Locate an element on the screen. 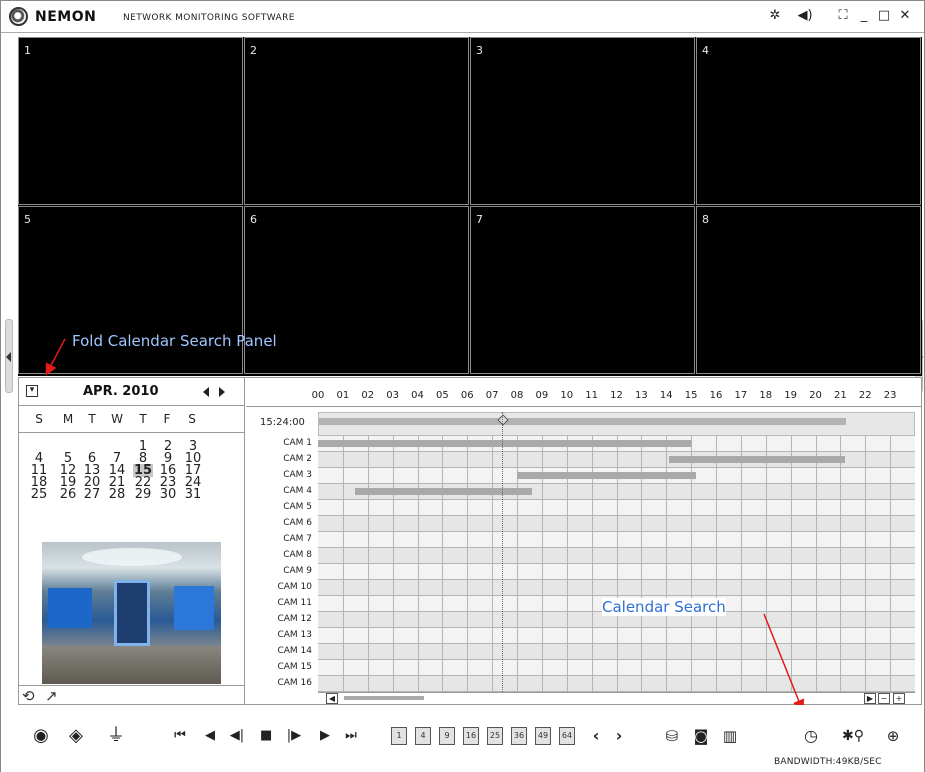  rewind-icon: ◀ is located at coordinates (210, 736).